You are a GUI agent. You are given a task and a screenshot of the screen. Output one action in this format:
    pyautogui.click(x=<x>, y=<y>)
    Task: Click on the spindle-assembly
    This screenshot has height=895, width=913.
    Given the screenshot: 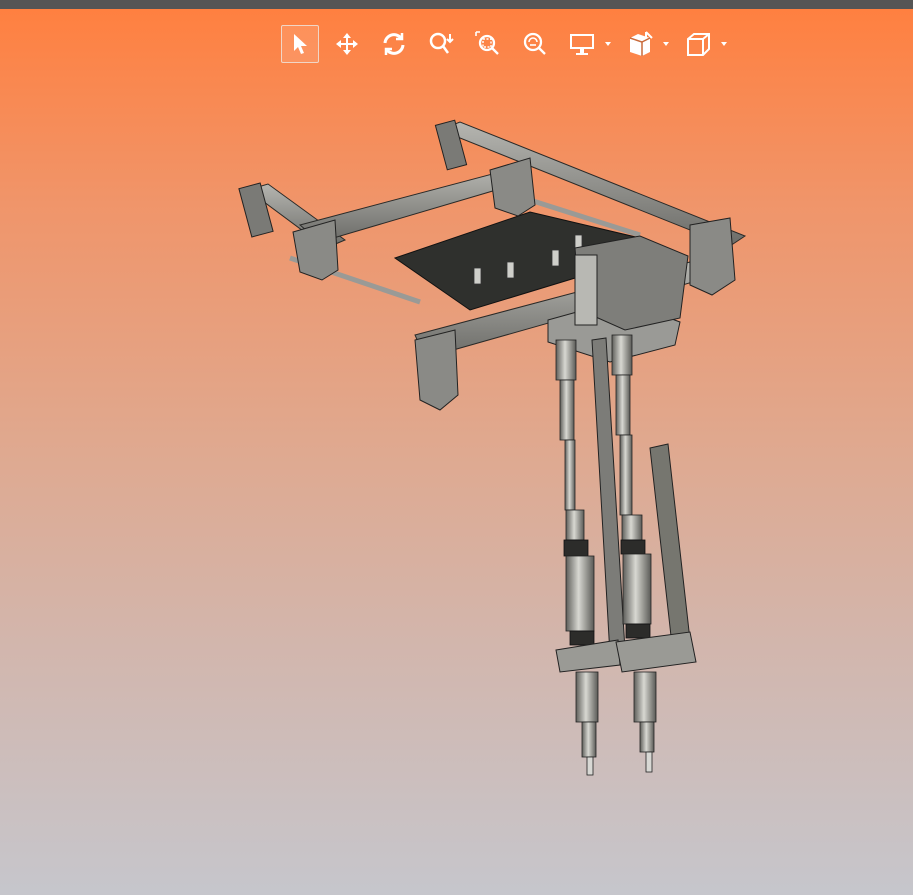 What is the action you would take?
    pyautogui.click(x=626, y=555)
    